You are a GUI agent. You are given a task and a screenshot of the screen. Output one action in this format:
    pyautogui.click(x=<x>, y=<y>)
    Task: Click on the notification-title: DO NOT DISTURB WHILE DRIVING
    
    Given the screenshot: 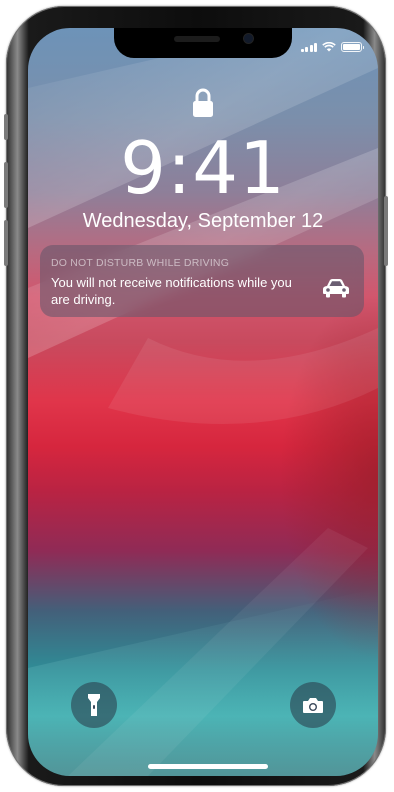 What is the action you would take?
    pyautogui.click(x=140, y=263)
    